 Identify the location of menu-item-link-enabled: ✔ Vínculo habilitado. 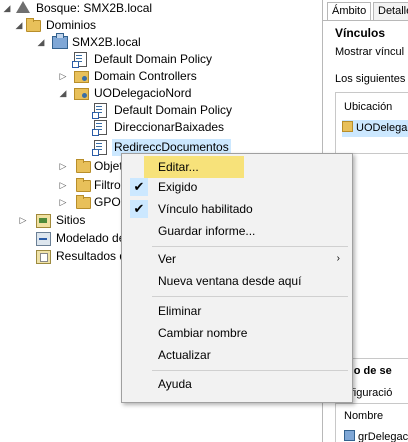
(237, 209).